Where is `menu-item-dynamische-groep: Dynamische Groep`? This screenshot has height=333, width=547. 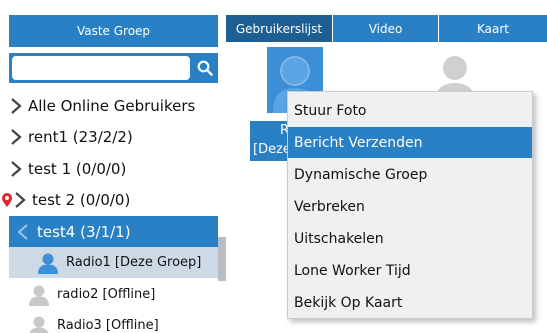
menu-item-dynamische-groep: Dynamische Groep is located at coordinates (410, 174).